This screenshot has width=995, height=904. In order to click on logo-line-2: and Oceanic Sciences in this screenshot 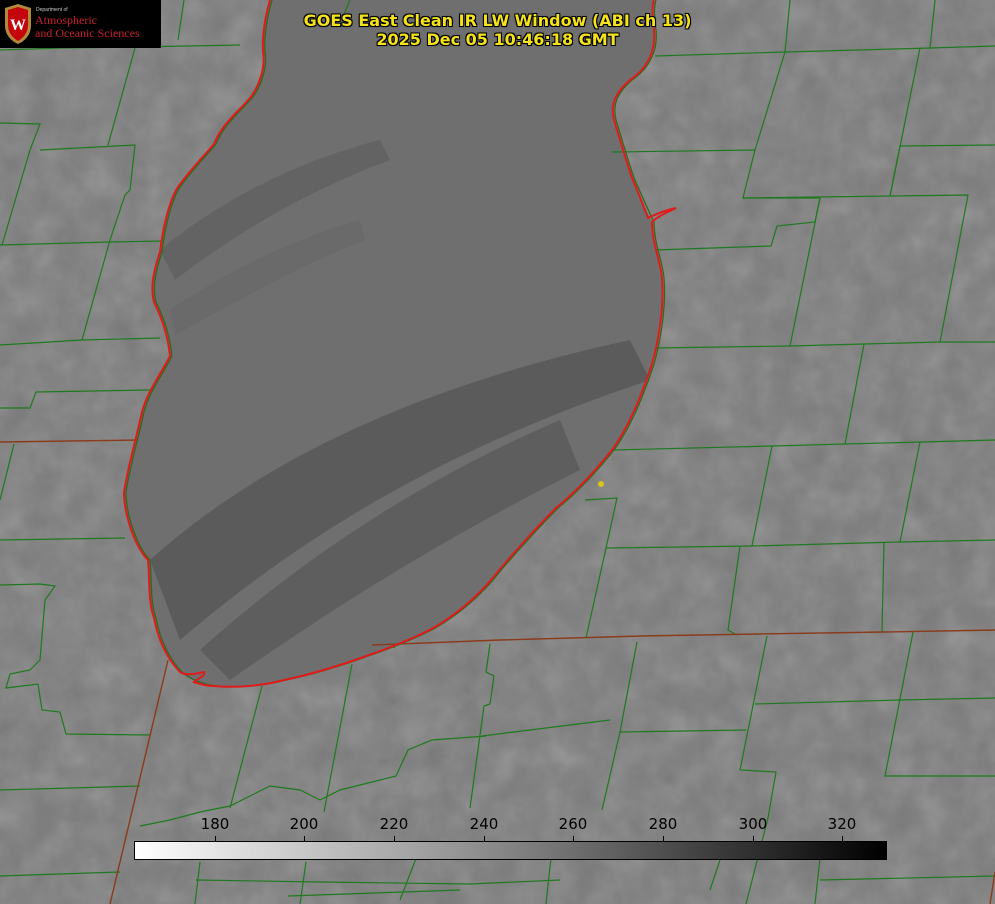, I will do `click(87, 33)`.